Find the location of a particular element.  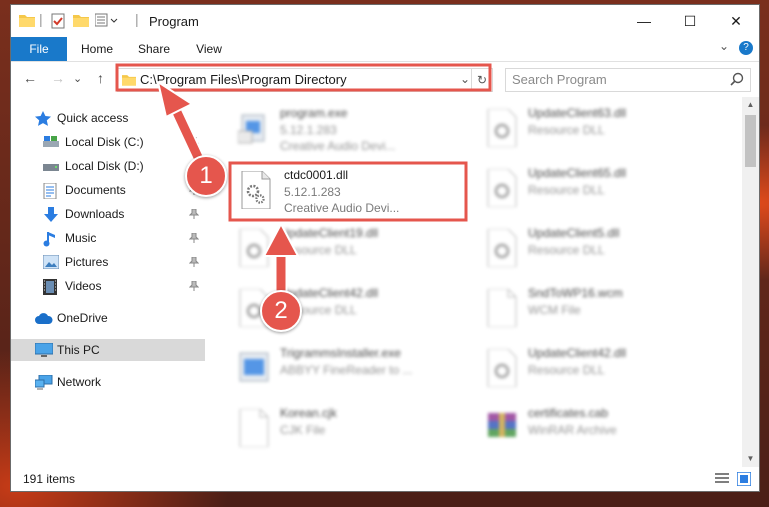

details-view-icon is located at coordinates (722, 480).